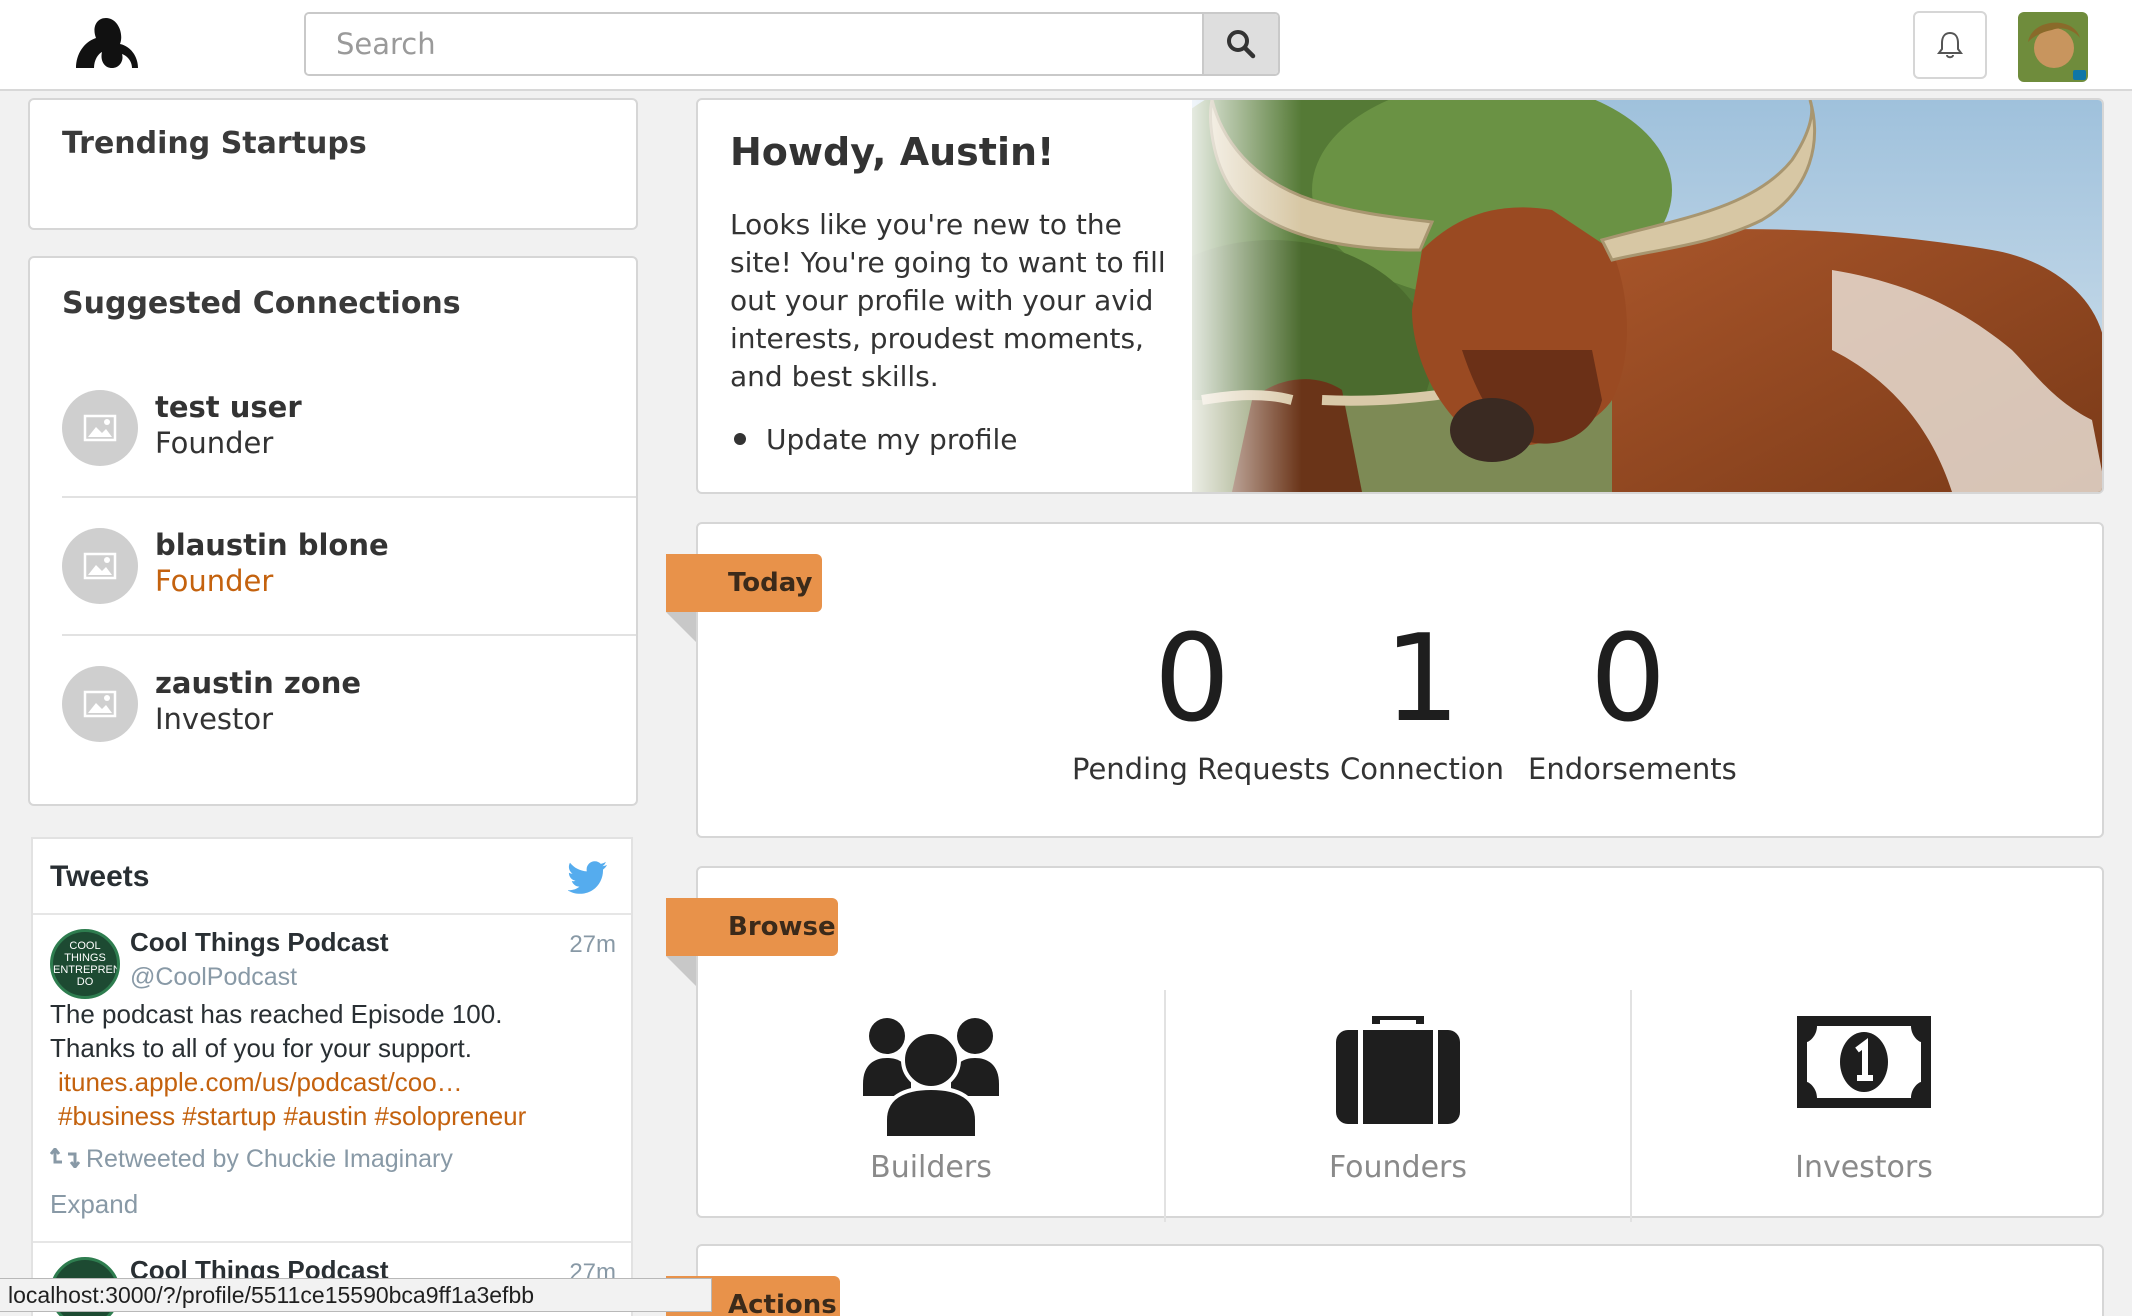  I want to click on briefcase-icon, so click(1398, 1070).